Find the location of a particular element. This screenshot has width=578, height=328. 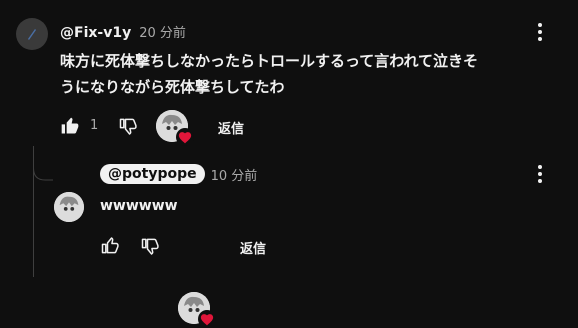

comment-text-line: うになりながら死体撃ちしてたわ is located at coordinates (172, 87).